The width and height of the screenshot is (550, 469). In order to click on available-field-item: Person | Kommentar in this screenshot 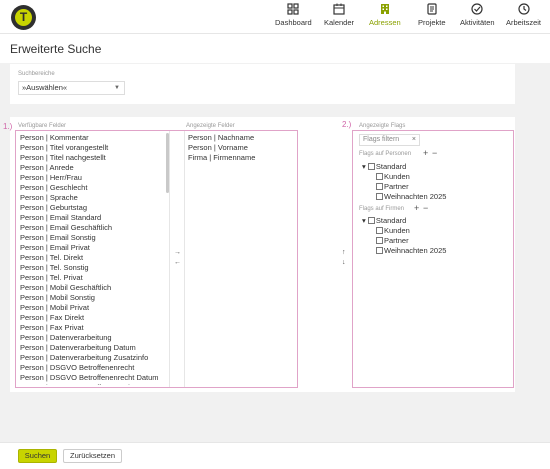, I will do `click(90, 138)`.